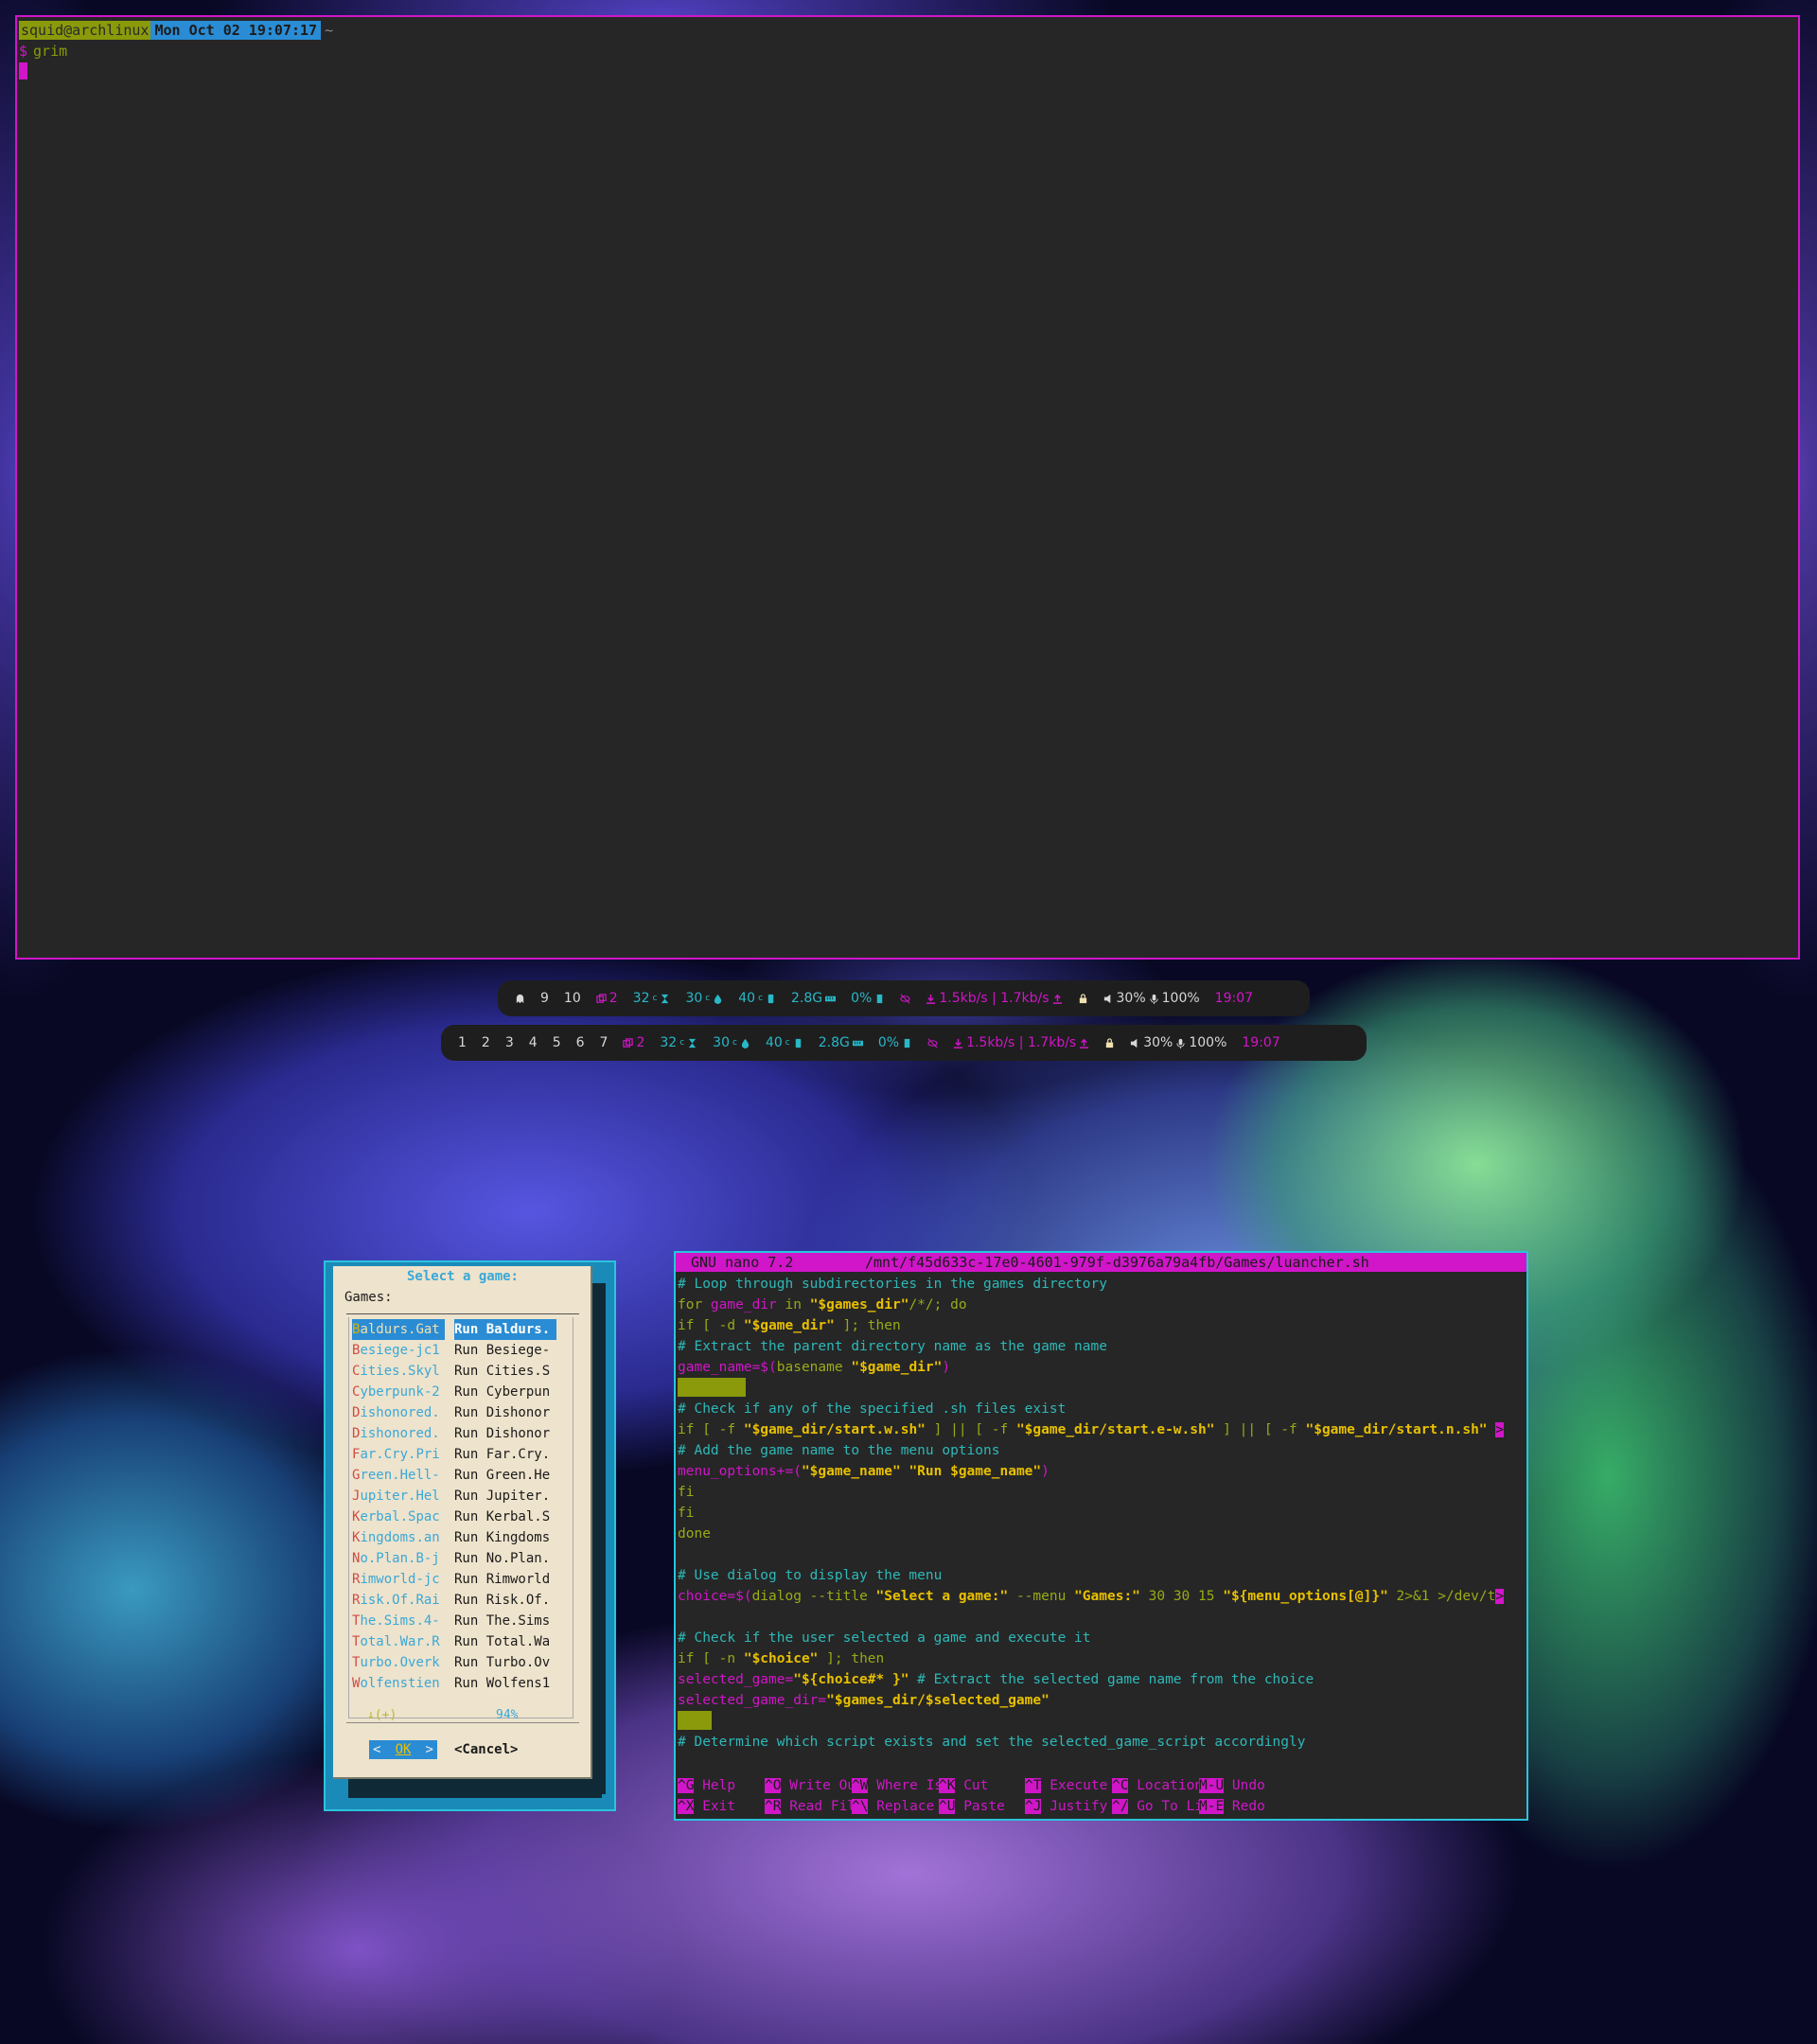 This screenshot has height=2044, width=1817. Describe the element at coordinates (520, 999) in the screenshot. I see `launcher-icon` at that location.